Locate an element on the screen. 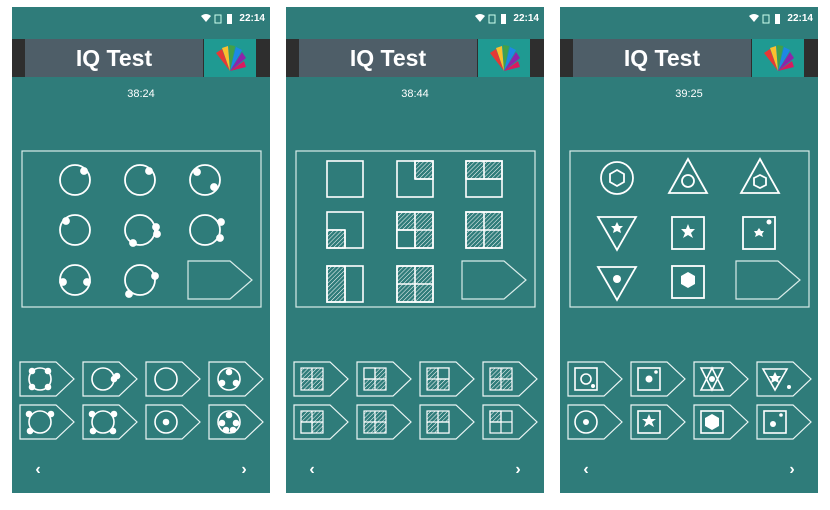 The height and width of the screenshot is (510, 830). timer: 39:25 is located at coordinates (689, 94).